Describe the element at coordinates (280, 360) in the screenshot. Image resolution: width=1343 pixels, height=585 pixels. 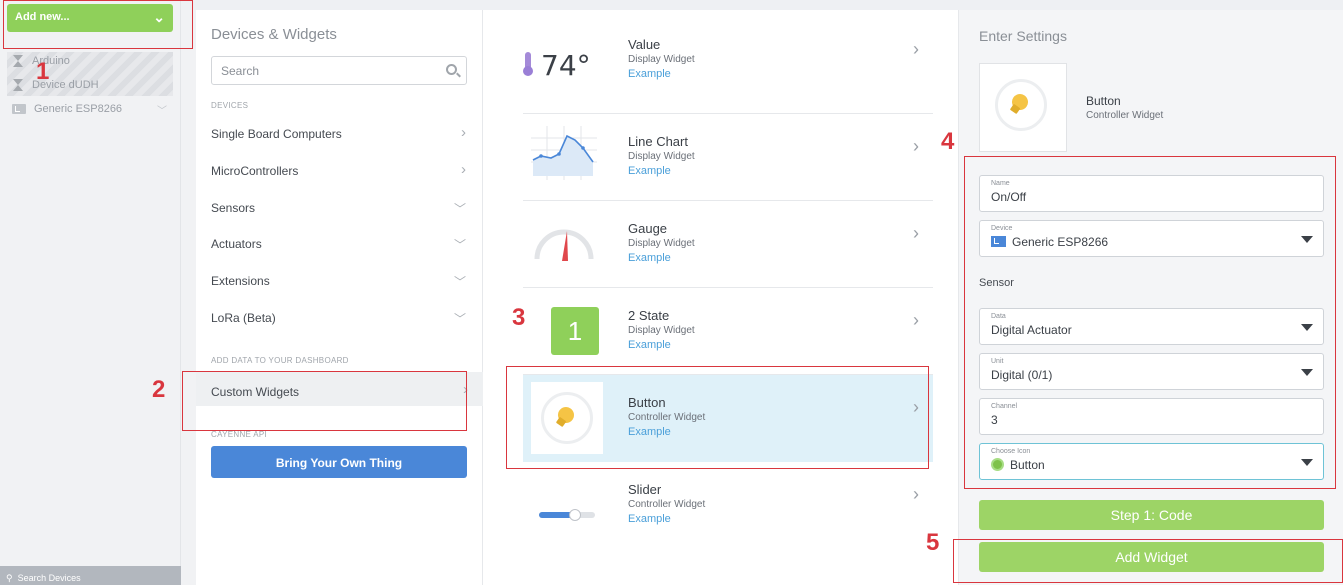
I see `dashboard-section-label: ADD DATA TO YOUR DASHBOARD` at that location.